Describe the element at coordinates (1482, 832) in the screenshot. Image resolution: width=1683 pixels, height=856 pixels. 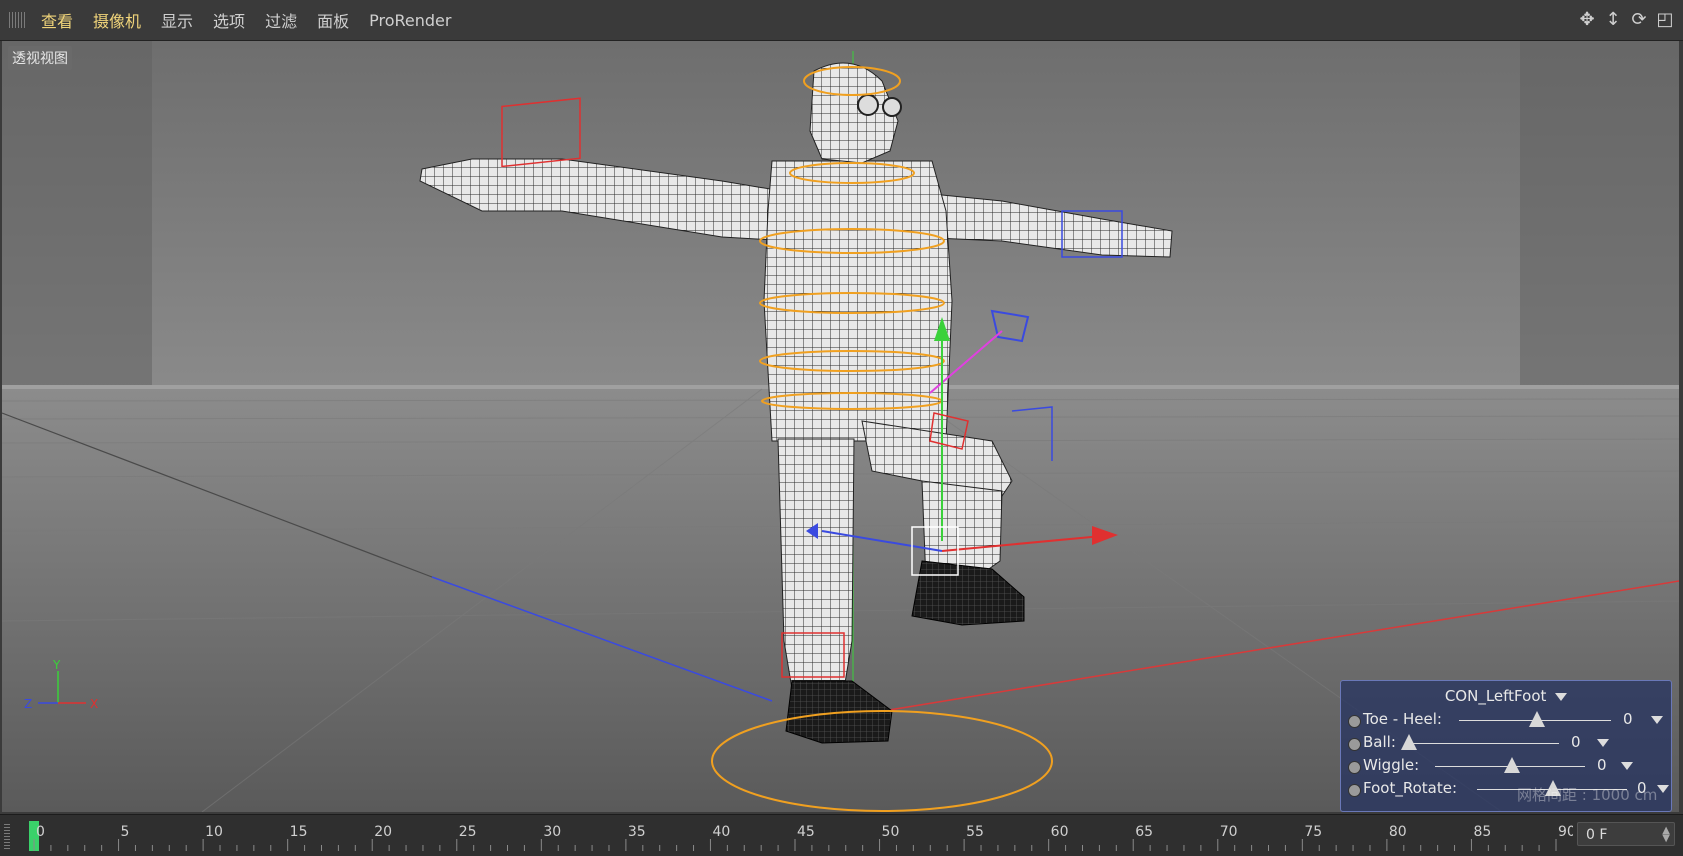
I see `timeline-tick-label: 85` at that location.